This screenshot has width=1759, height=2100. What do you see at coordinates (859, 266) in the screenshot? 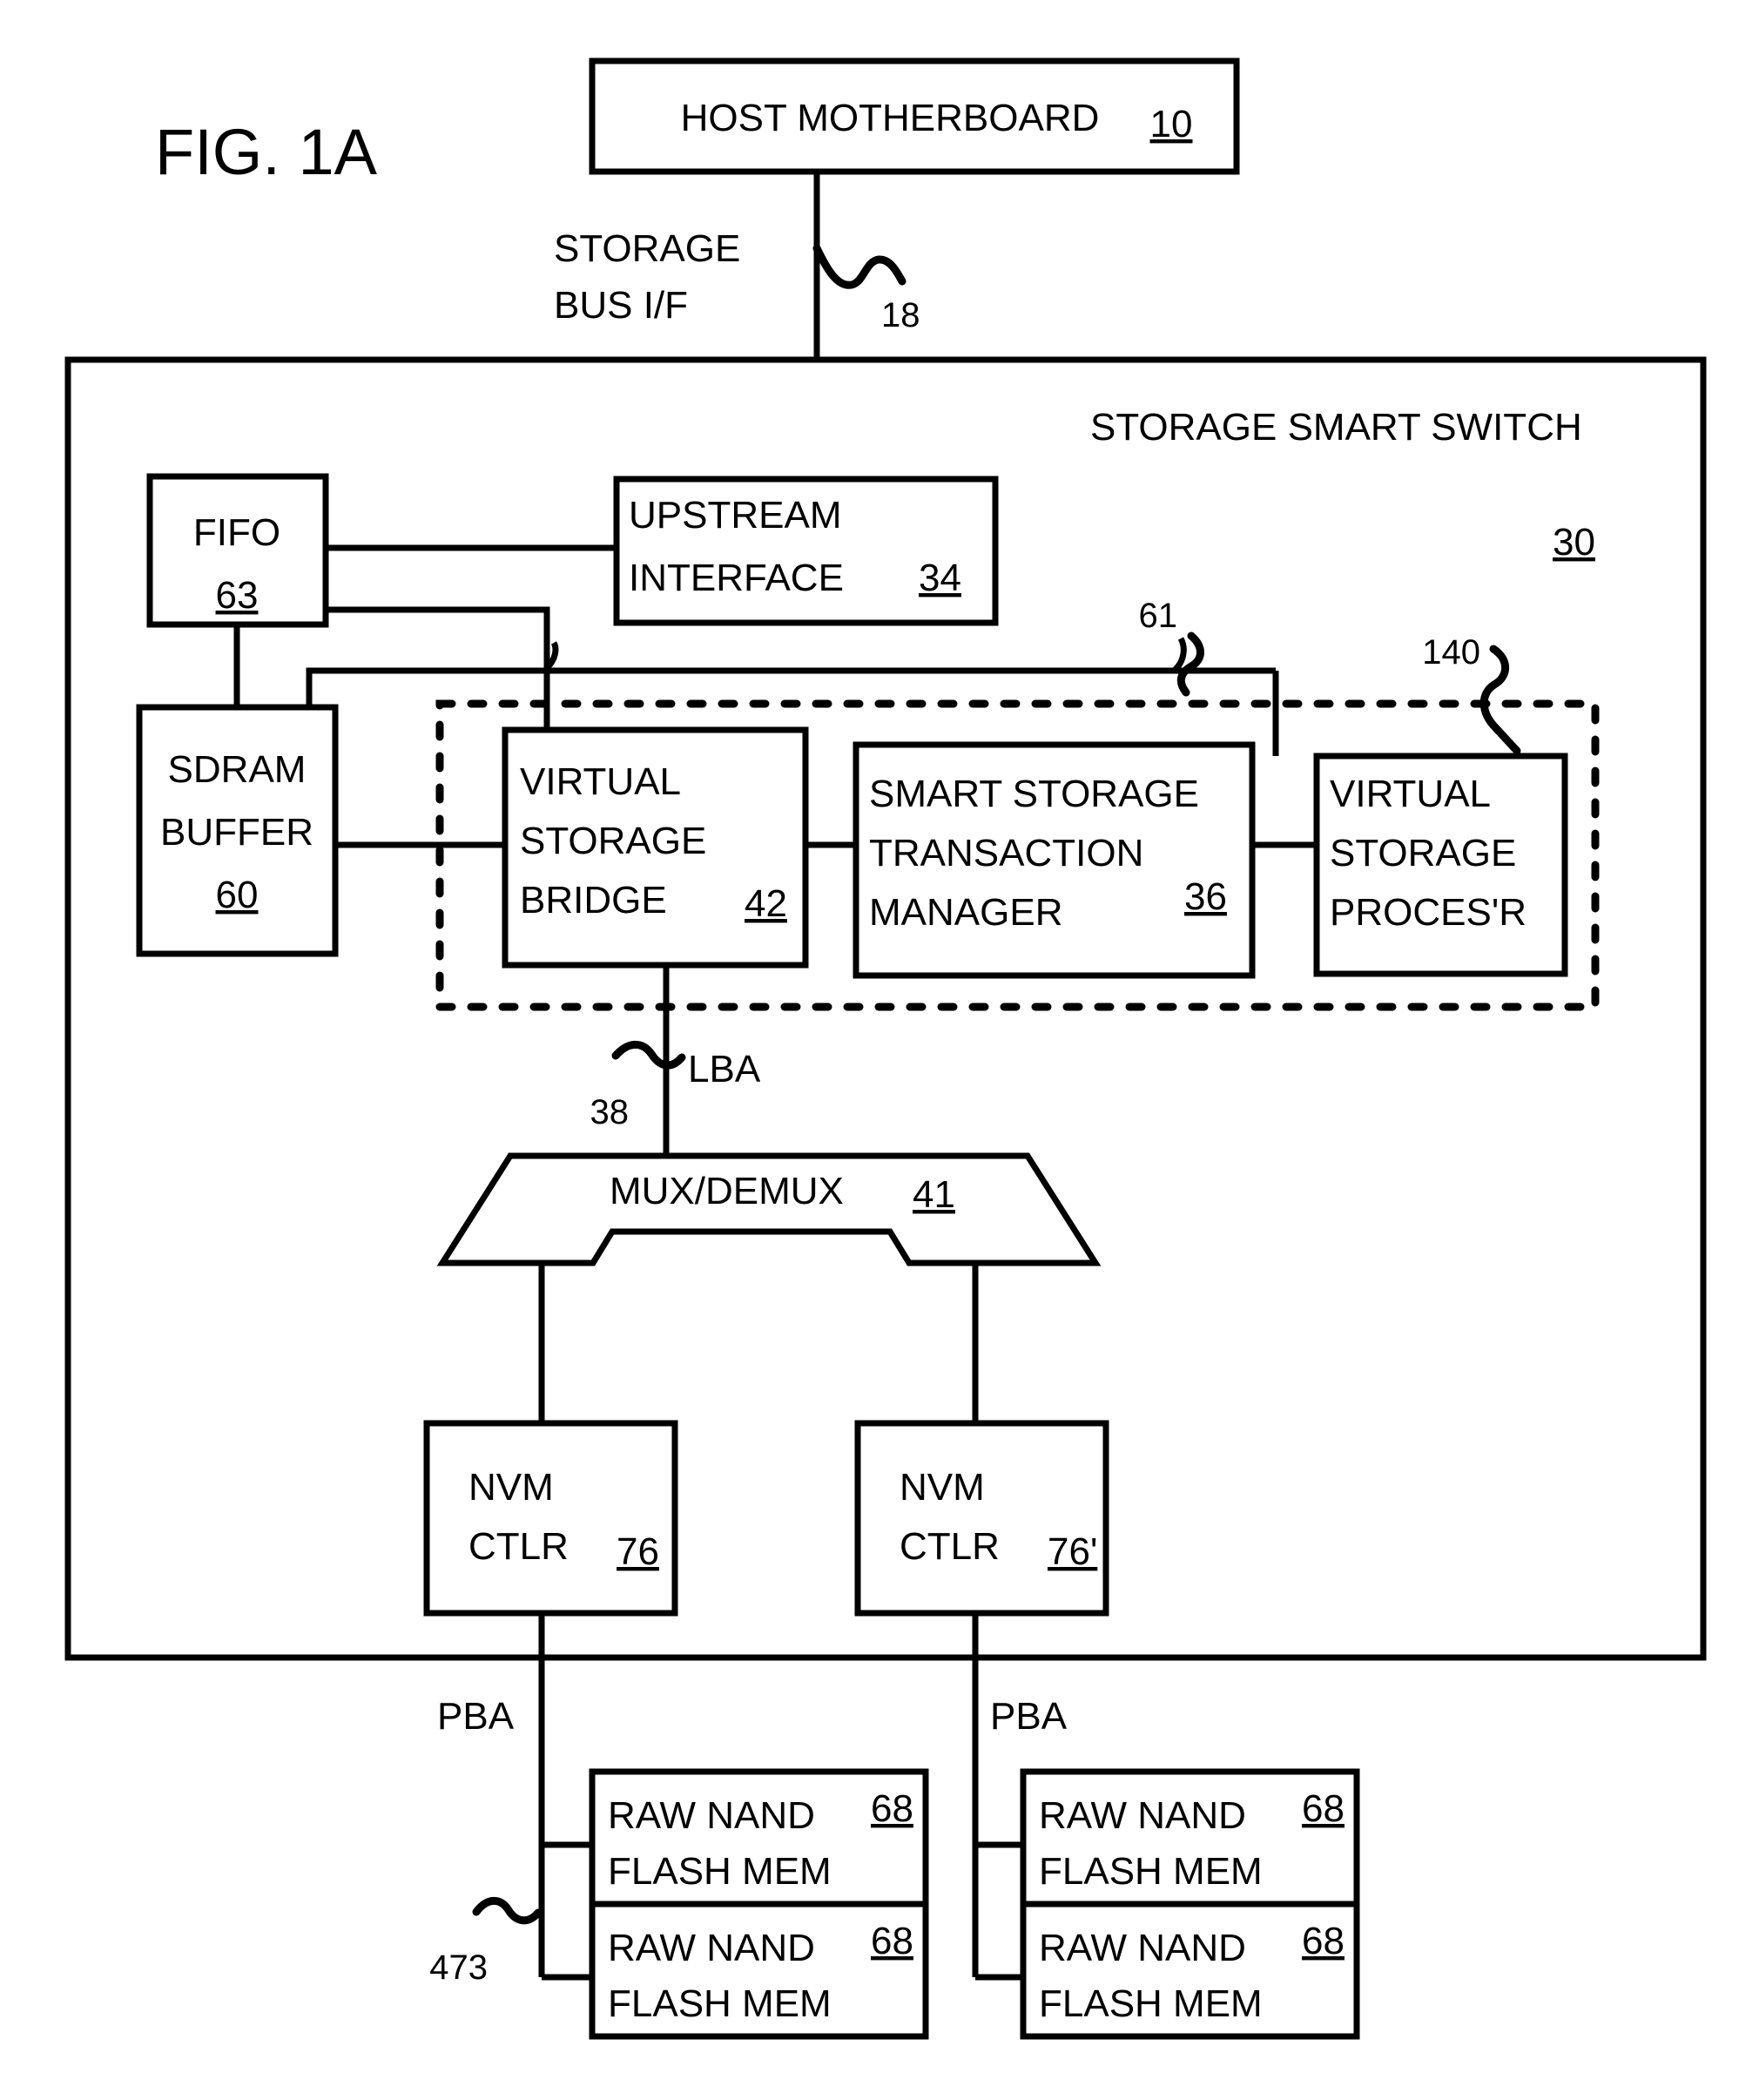
I see `bus-18-squiggle-icon` at bounding box center [859, 266].